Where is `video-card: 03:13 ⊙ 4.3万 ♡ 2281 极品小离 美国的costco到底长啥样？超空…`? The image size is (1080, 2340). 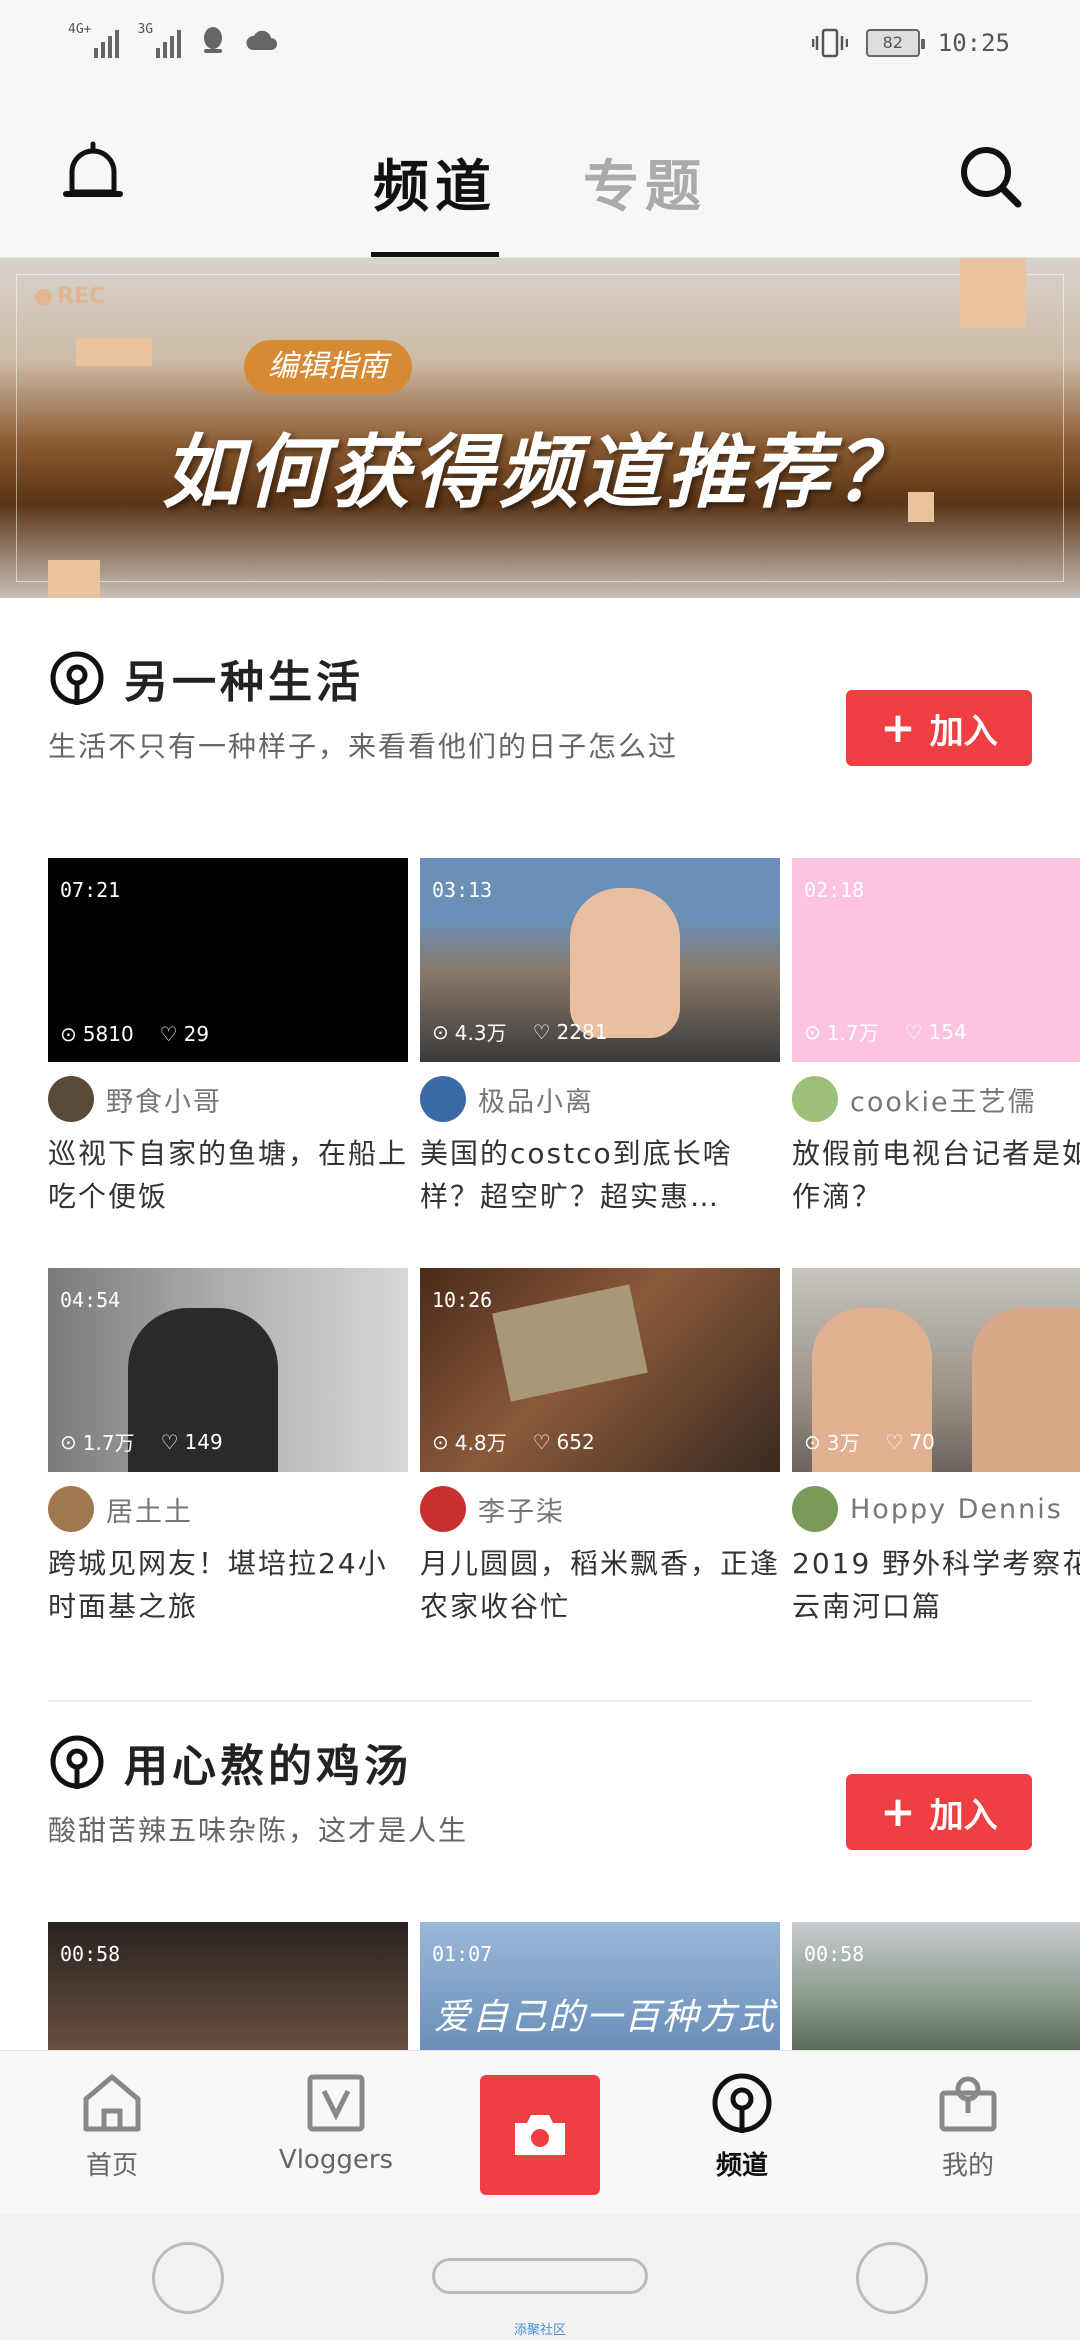
video-card: 03:13 ⊙ 4.3万 ♡ 2281 极品小离 美国的costco到底长啥样？超空… is located at coordinates (600, 1038).